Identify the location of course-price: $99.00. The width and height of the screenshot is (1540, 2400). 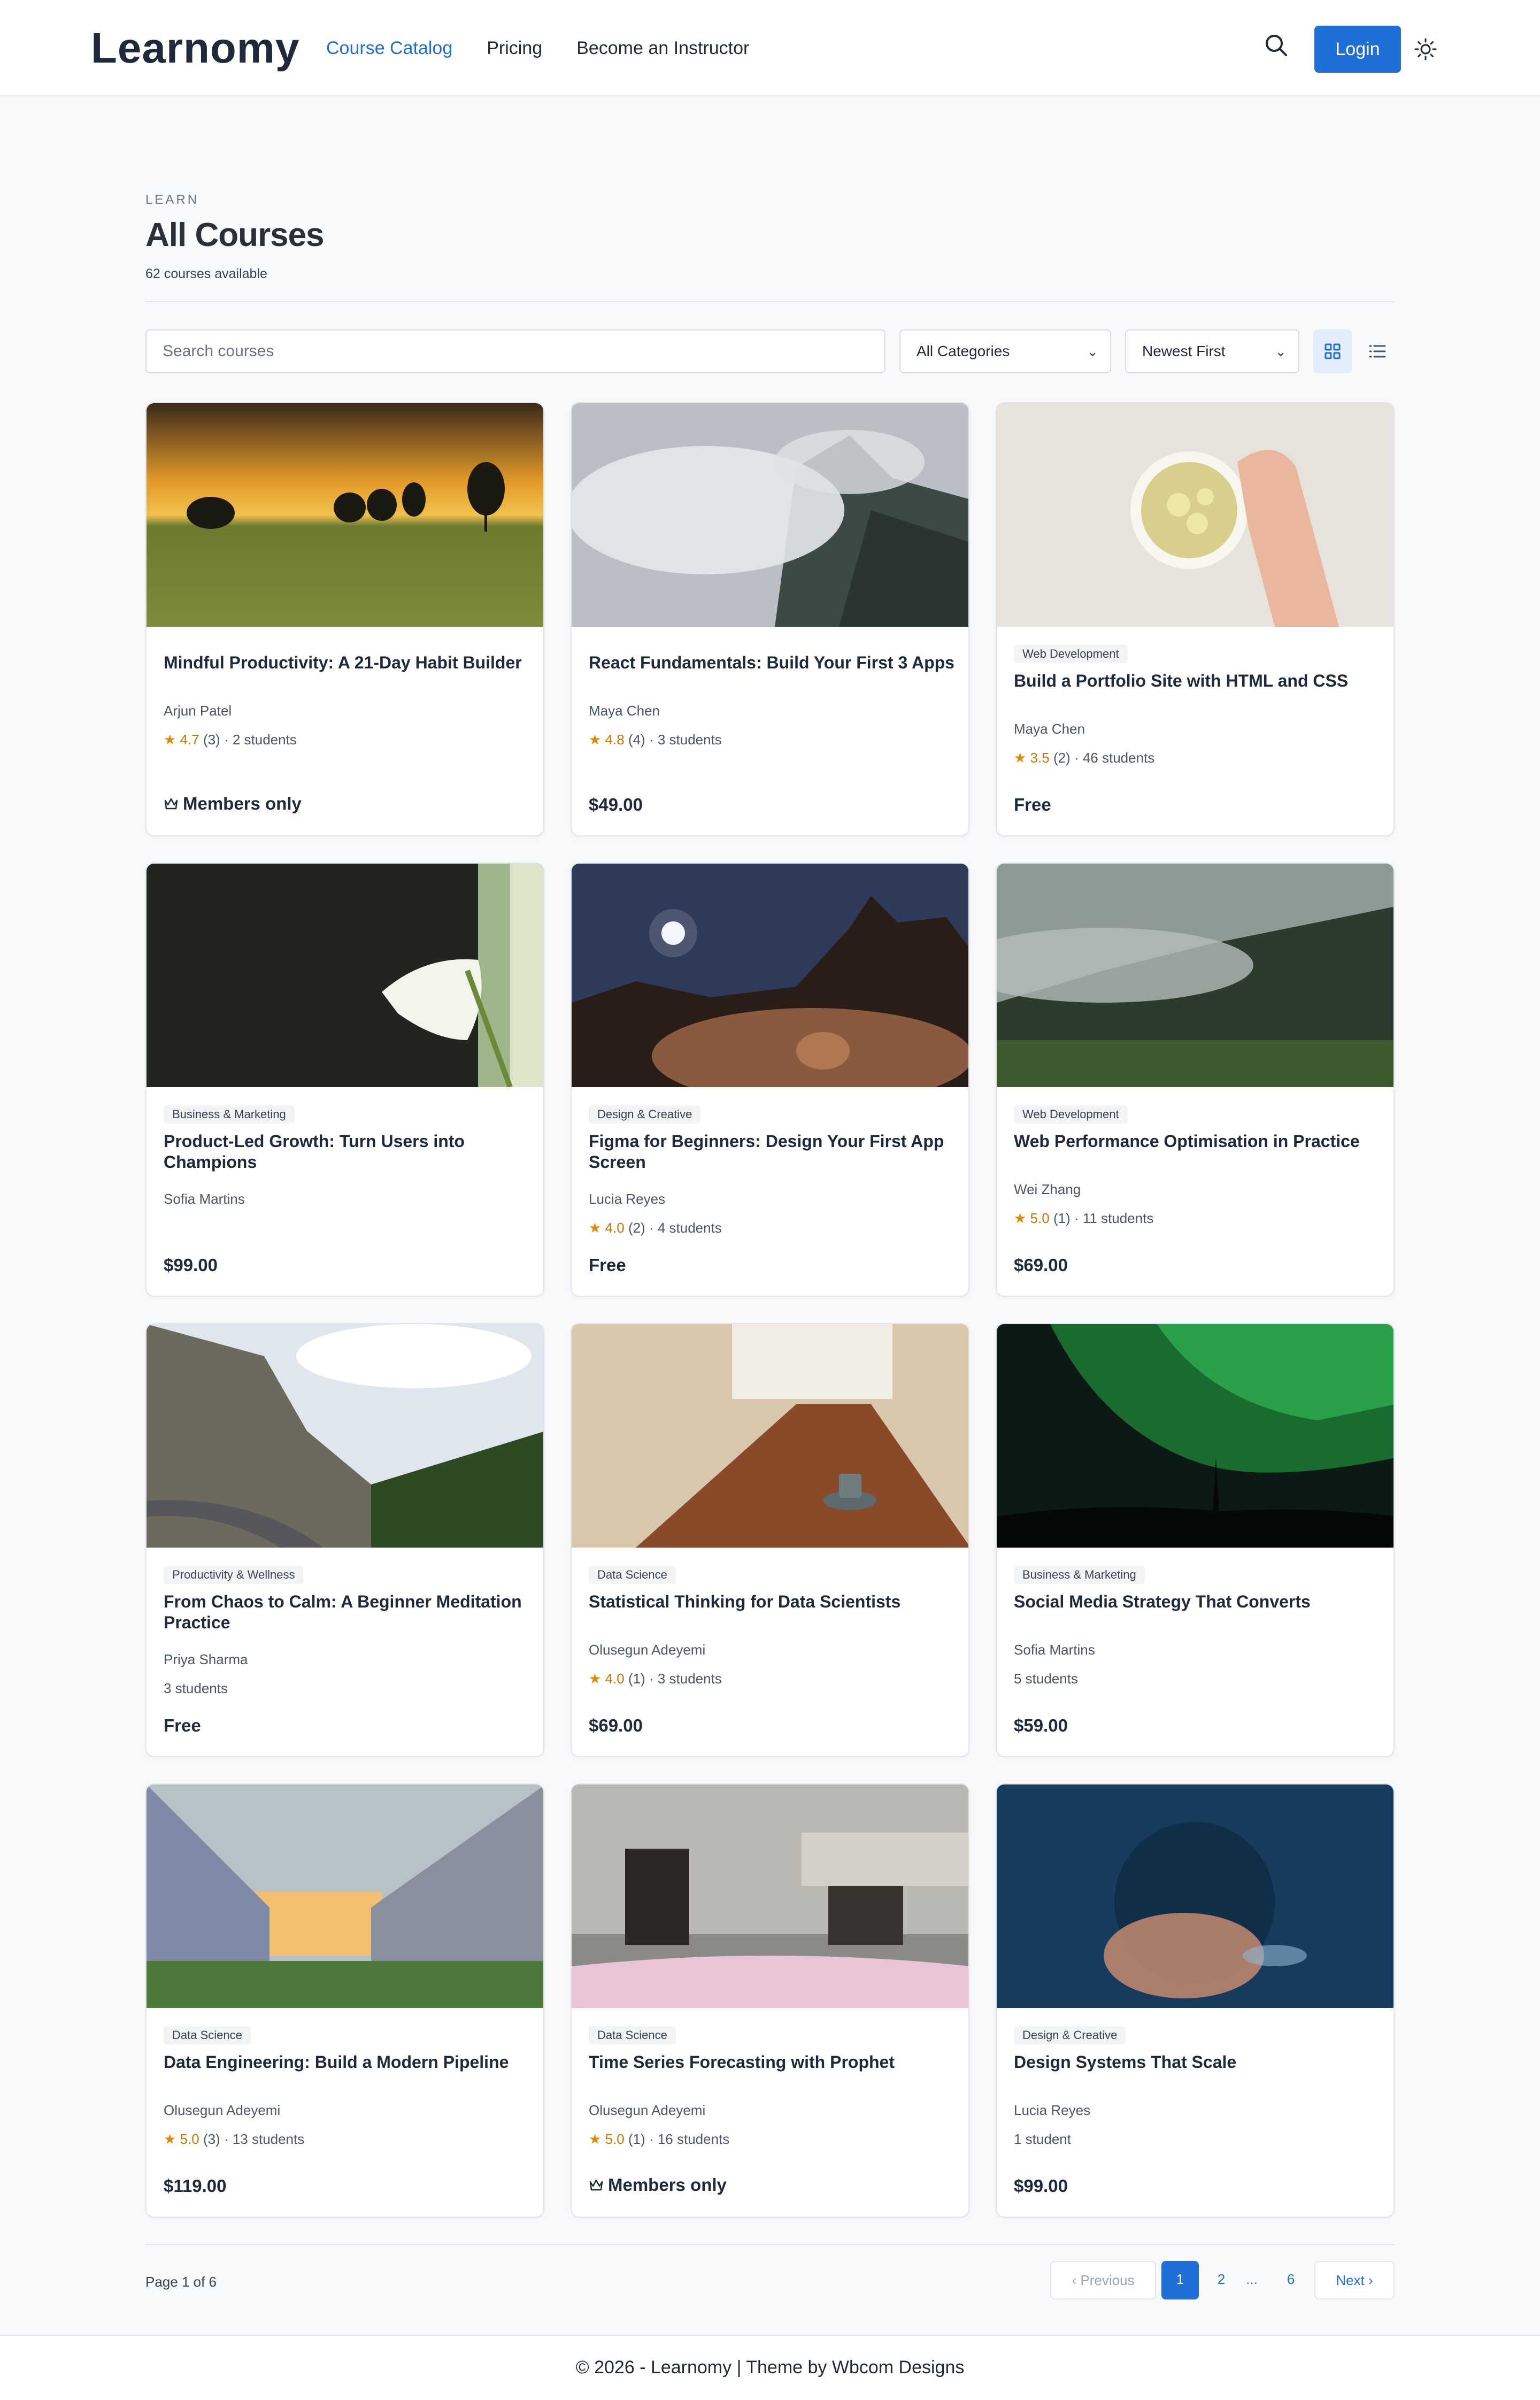
(191, 1265).